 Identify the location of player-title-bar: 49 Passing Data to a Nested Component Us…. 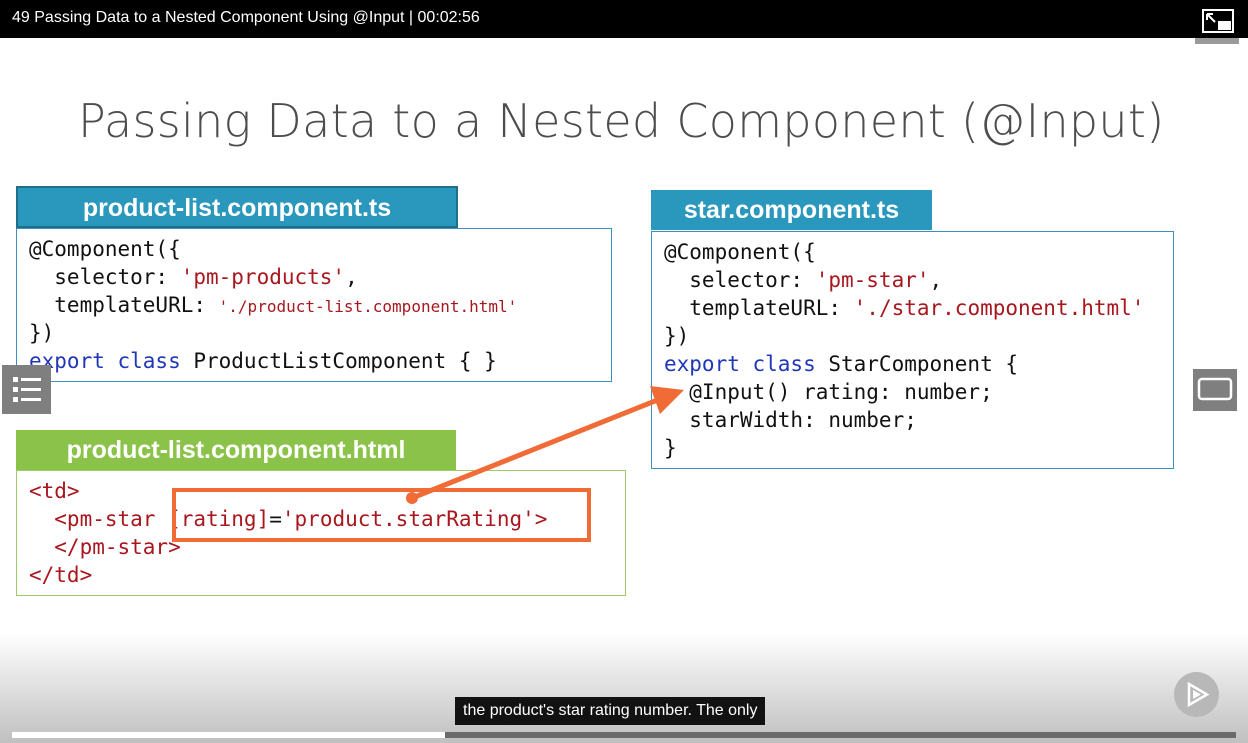
(624, 19).